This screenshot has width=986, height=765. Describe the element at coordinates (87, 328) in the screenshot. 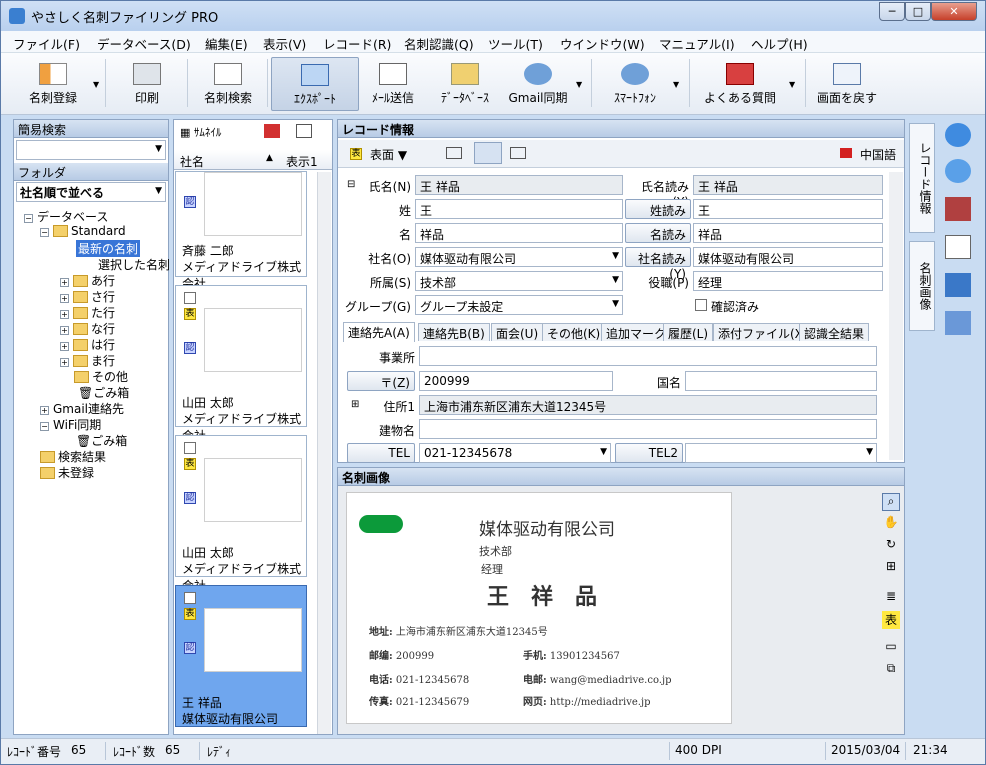

I see `tree-na-row: + な行` at that location.